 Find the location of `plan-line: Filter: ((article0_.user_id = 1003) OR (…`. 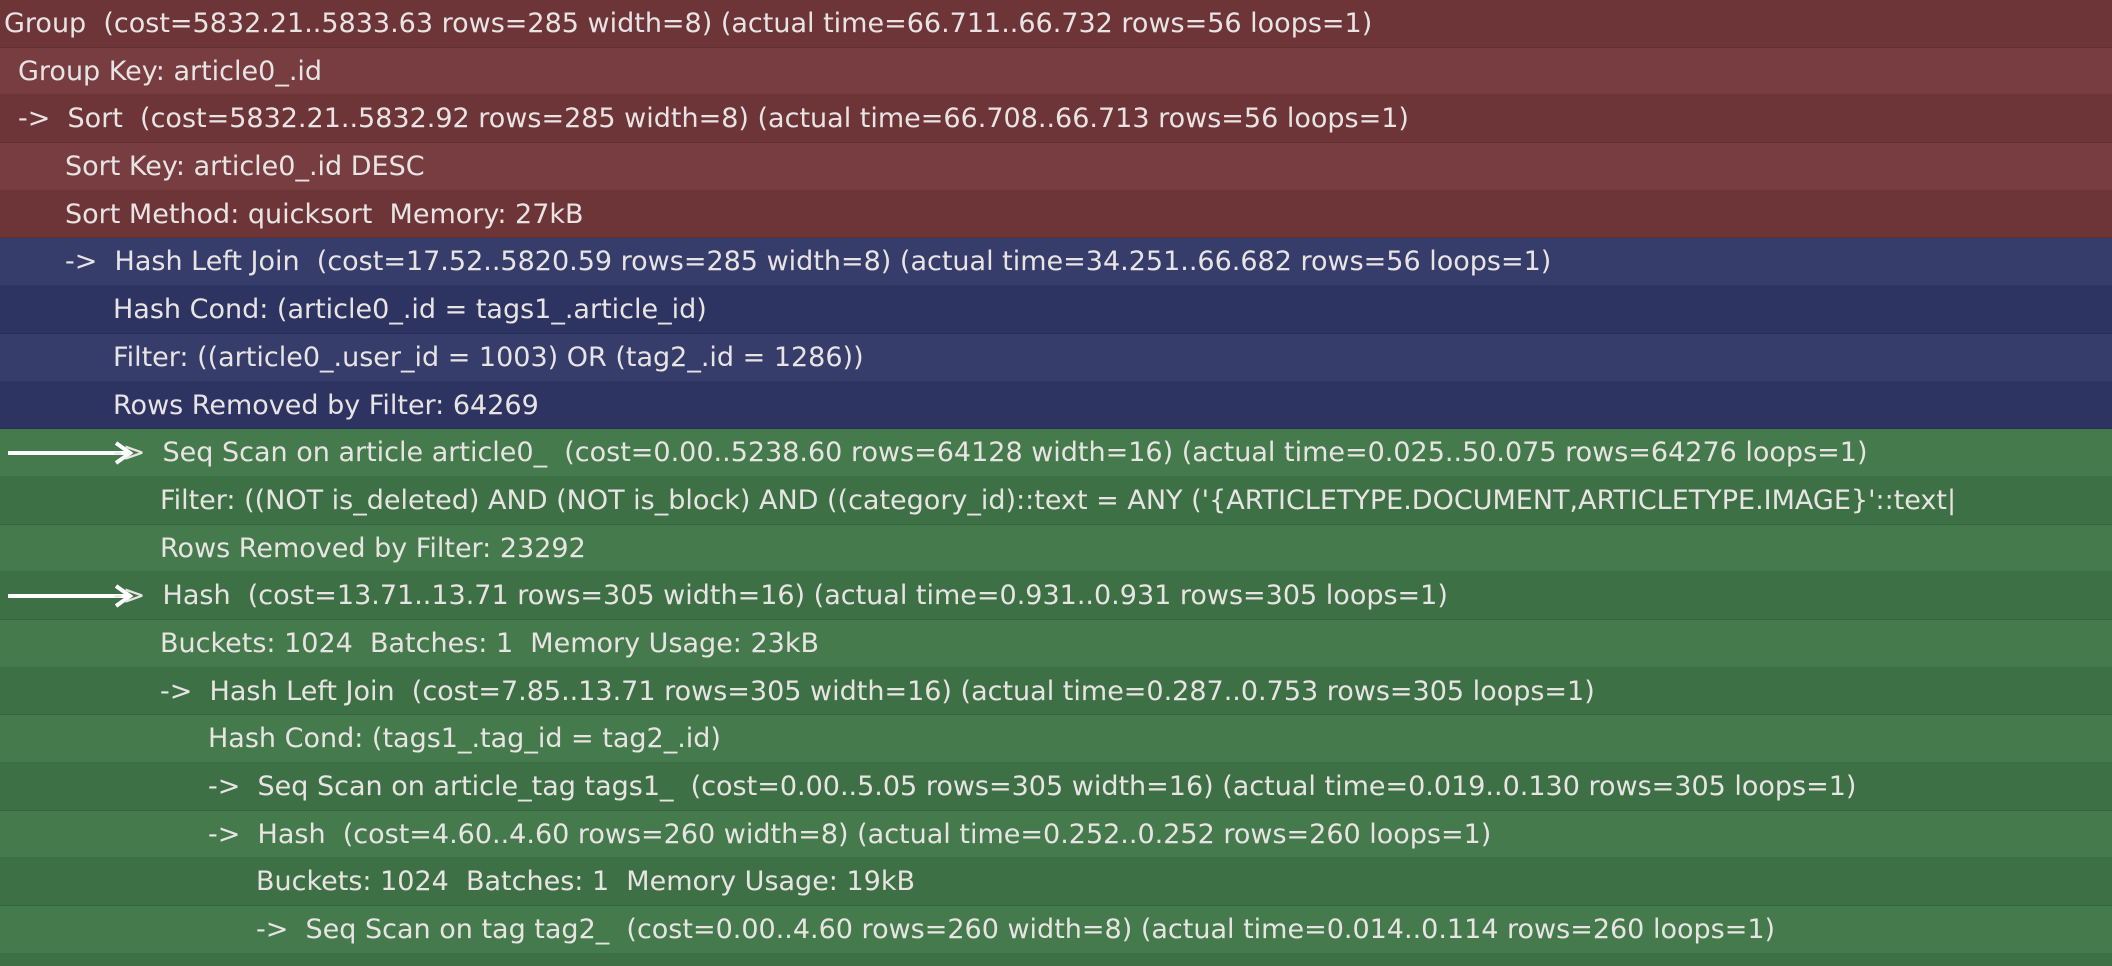

plan-line: Filter: ((article0_.user_id = 1003) OR (… is located at coordinates (1056, 357).